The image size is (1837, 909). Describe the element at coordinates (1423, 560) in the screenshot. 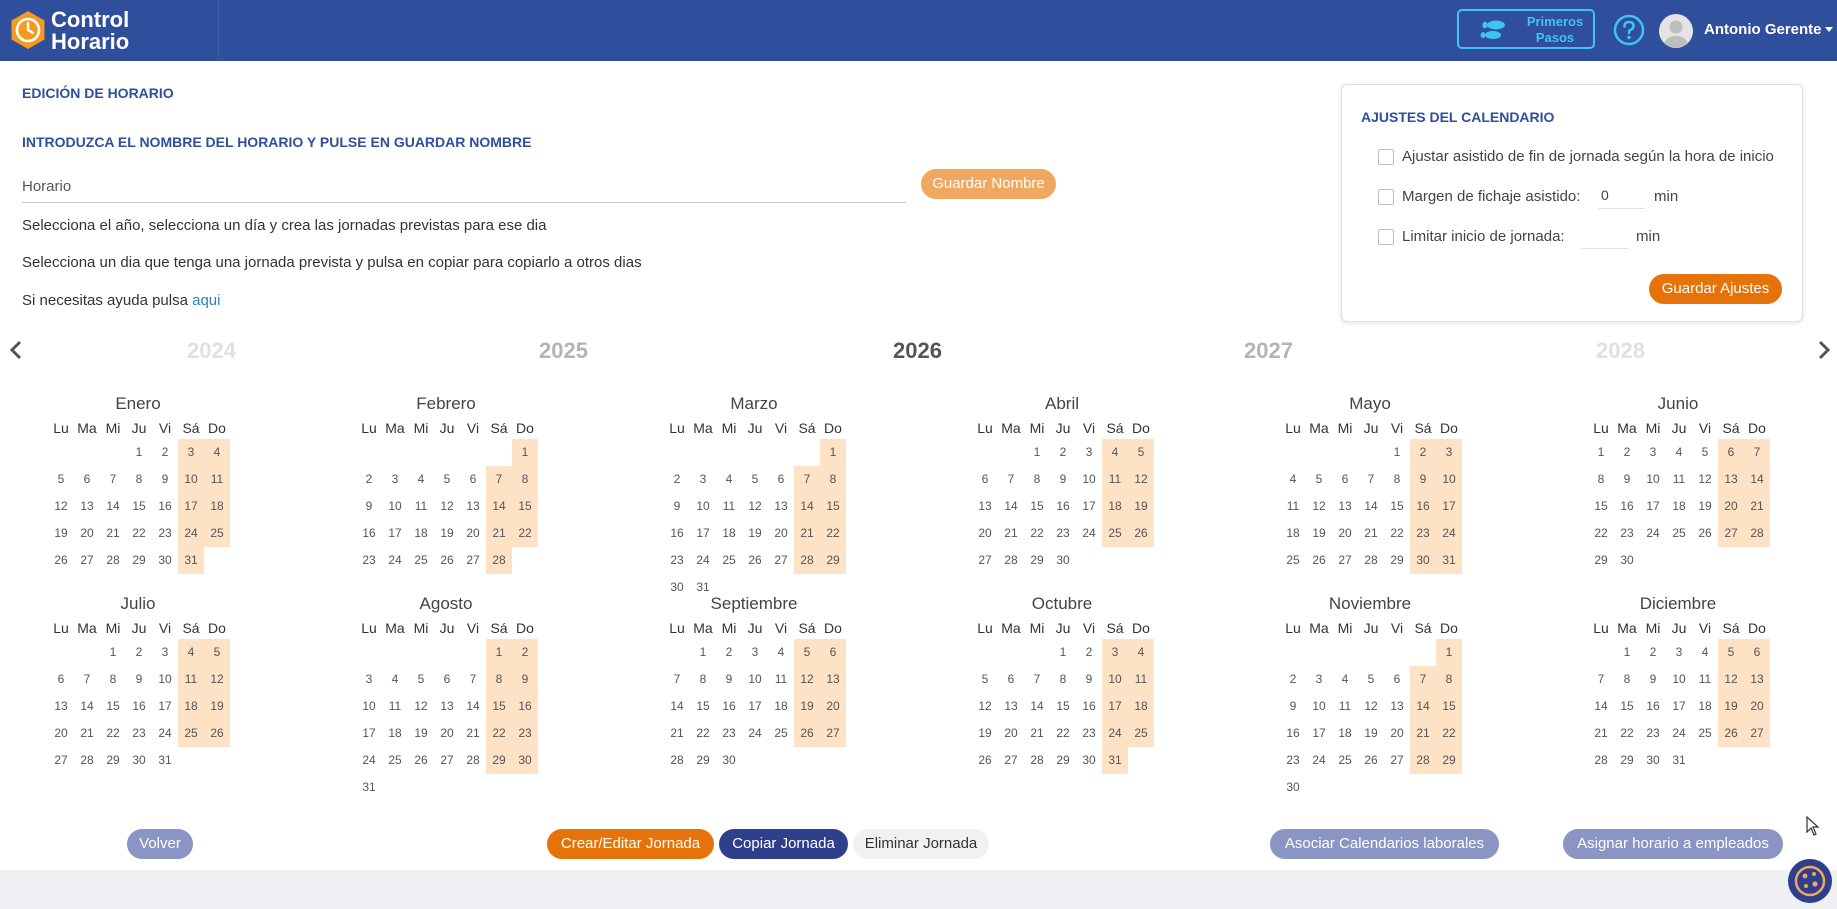

I see `weekend-day: 30` at that location.